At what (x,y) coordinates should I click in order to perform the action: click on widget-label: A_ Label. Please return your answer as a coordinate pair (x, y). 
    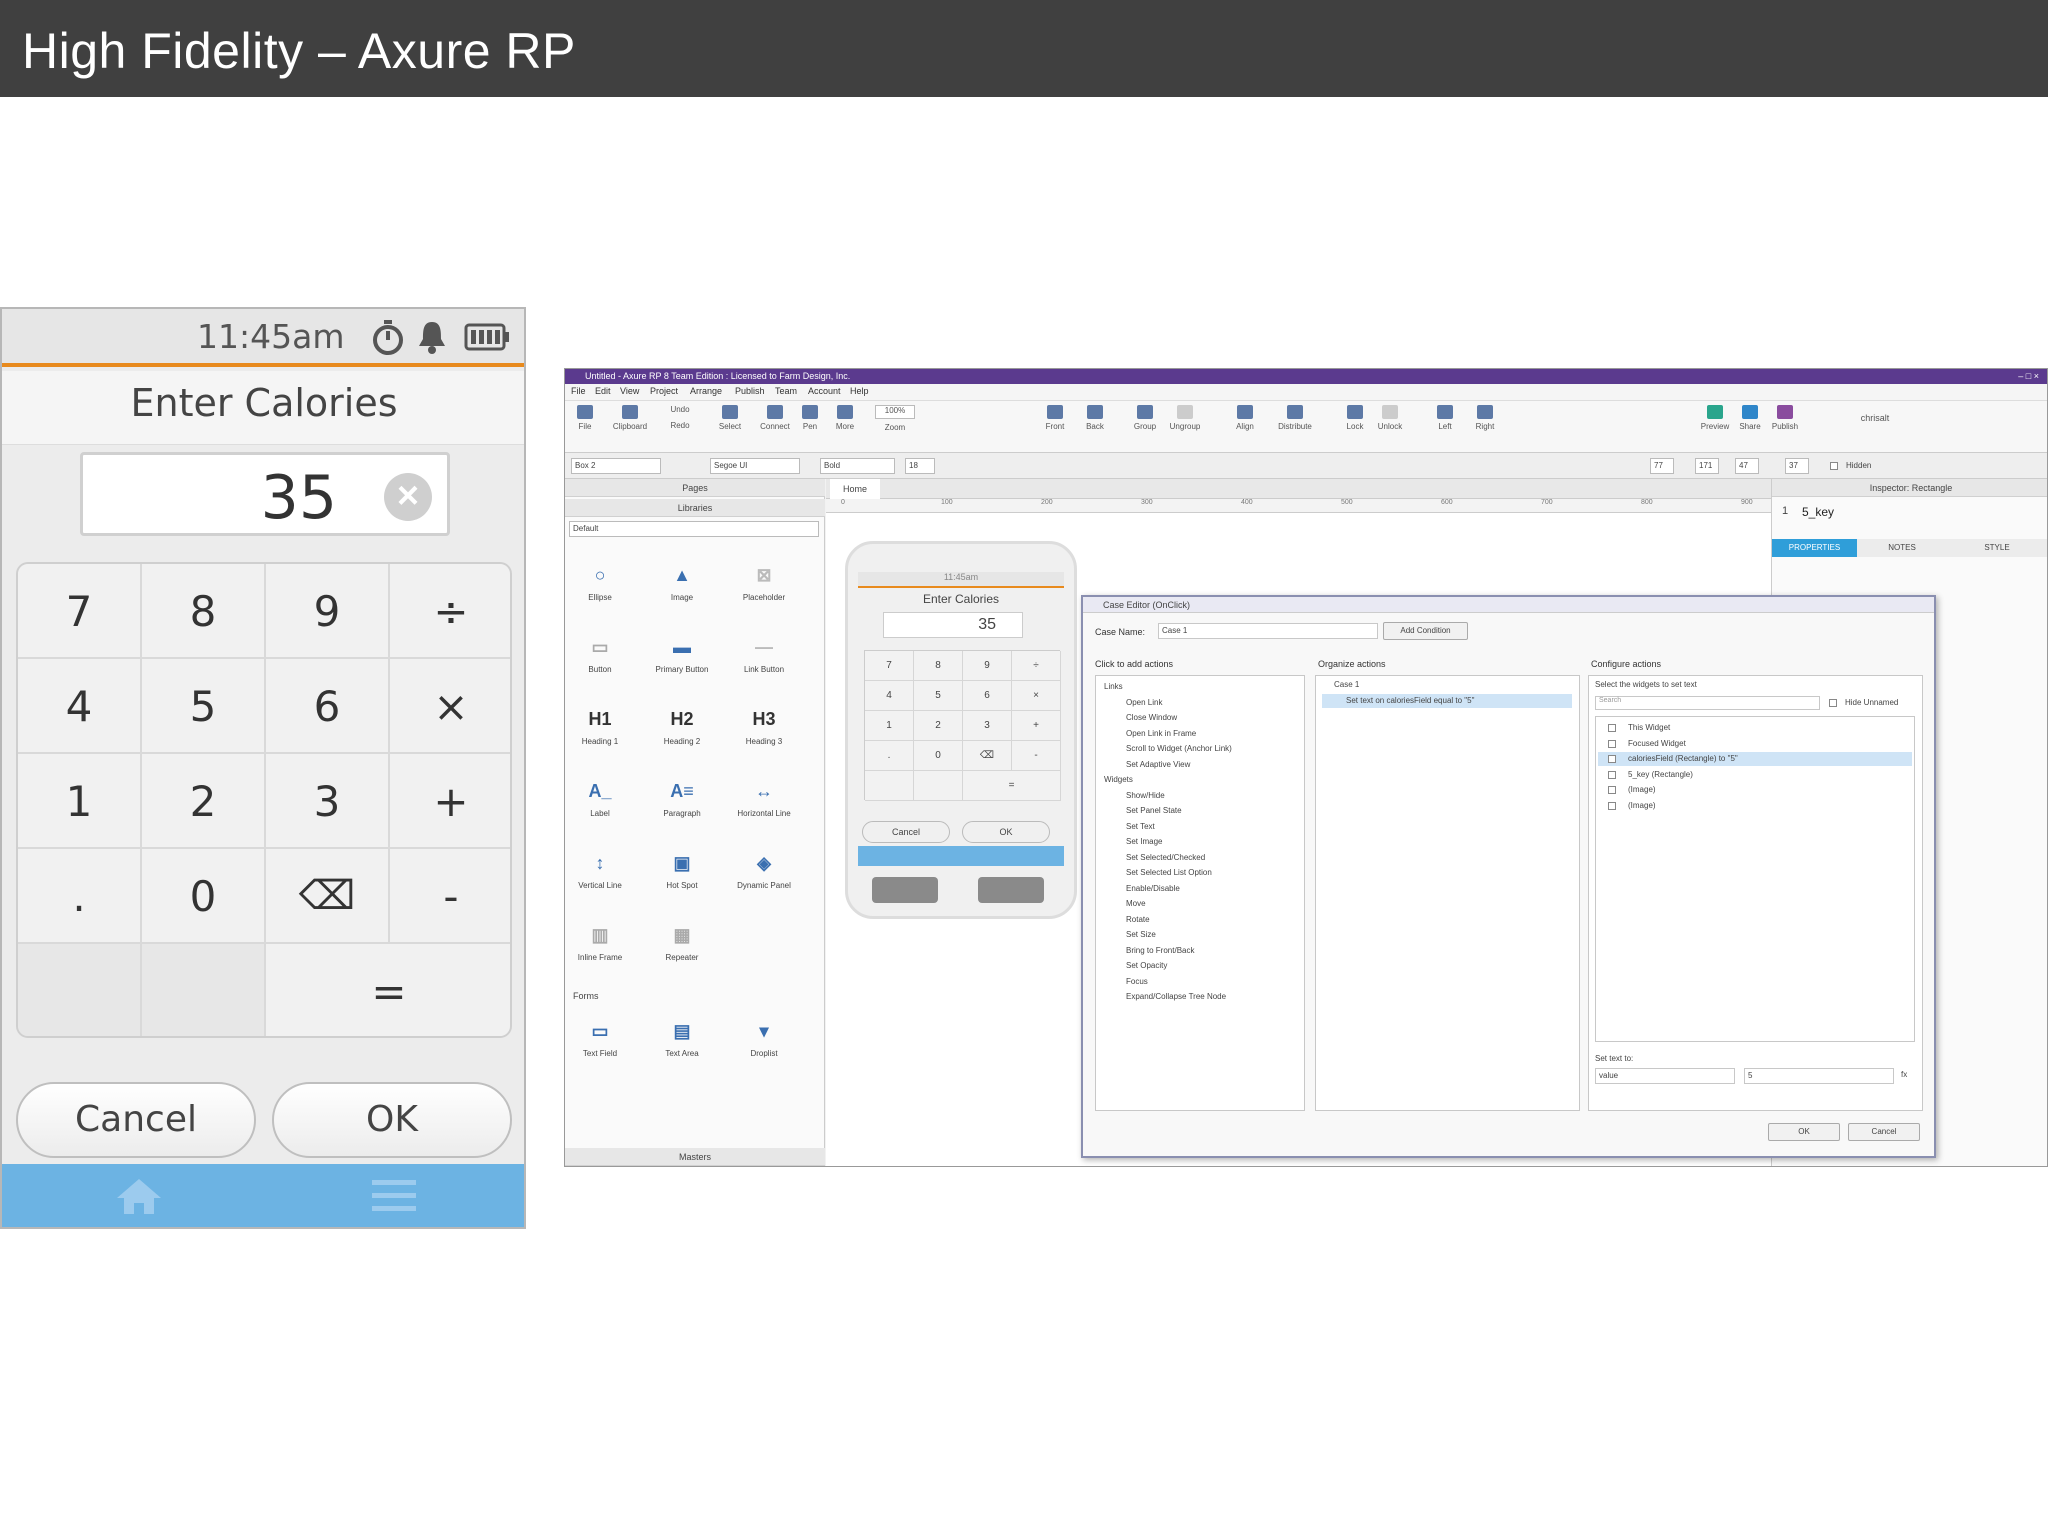
    Looking at the image, I should click on (600, 798).